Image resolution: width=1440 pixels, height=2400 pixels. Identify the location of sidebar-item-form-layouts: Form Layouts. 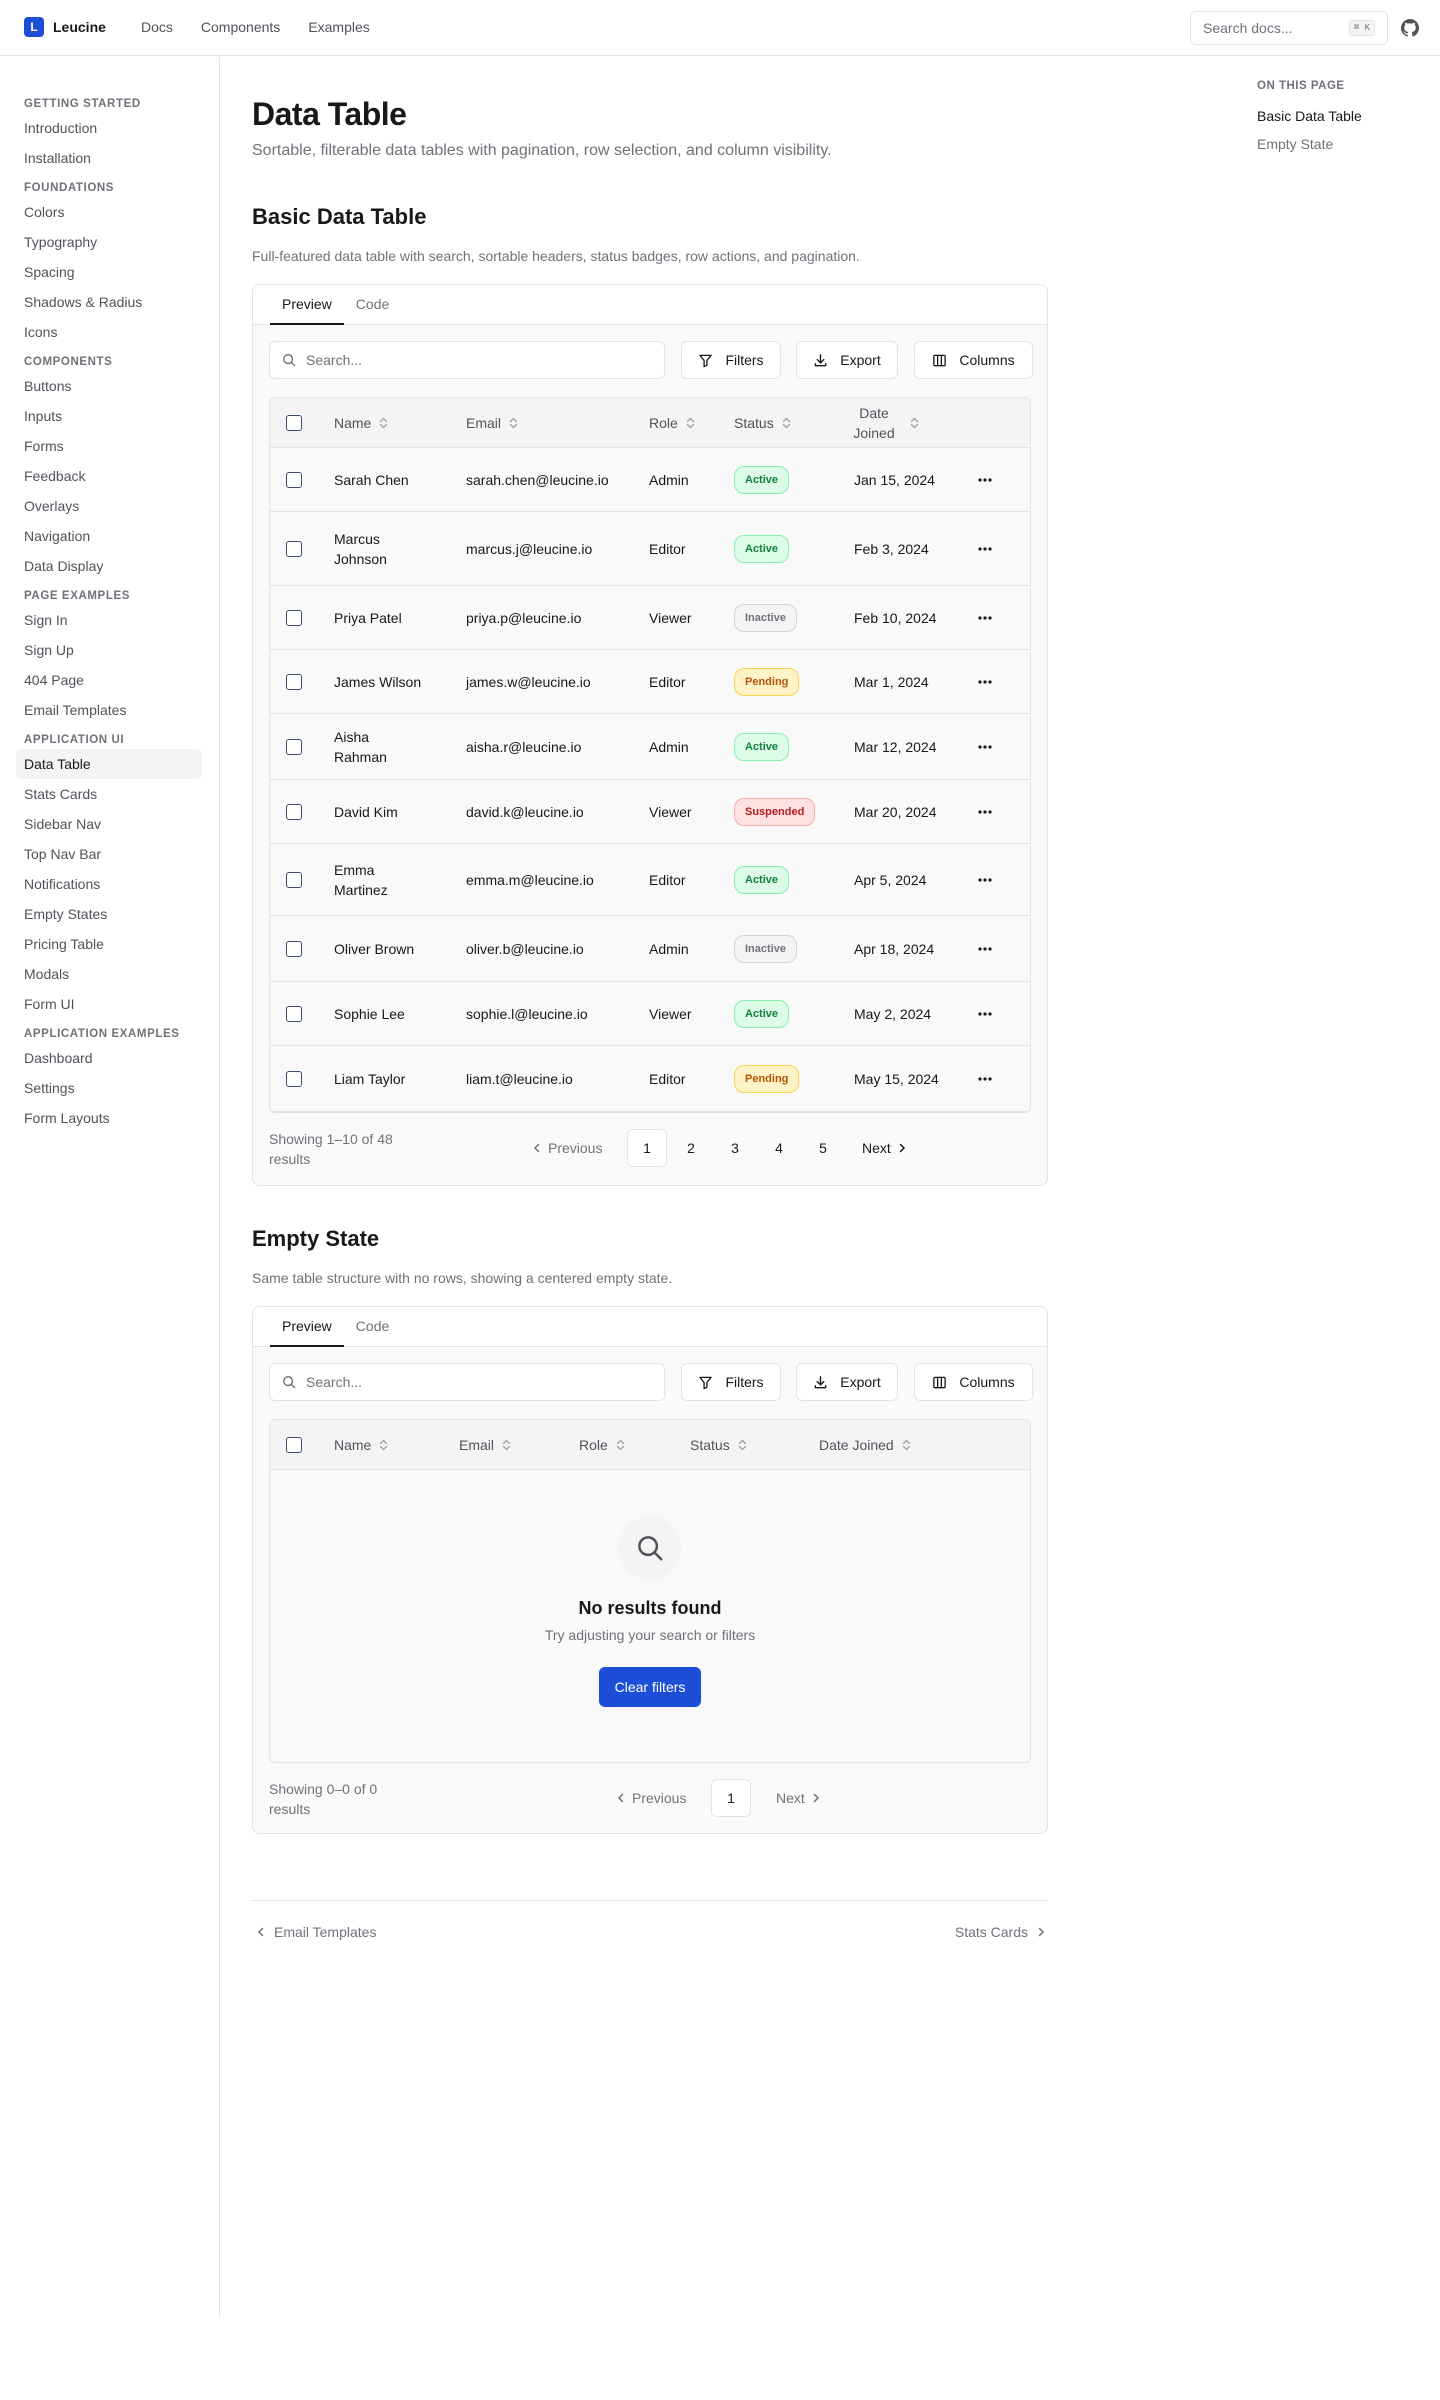
(109, 1118).